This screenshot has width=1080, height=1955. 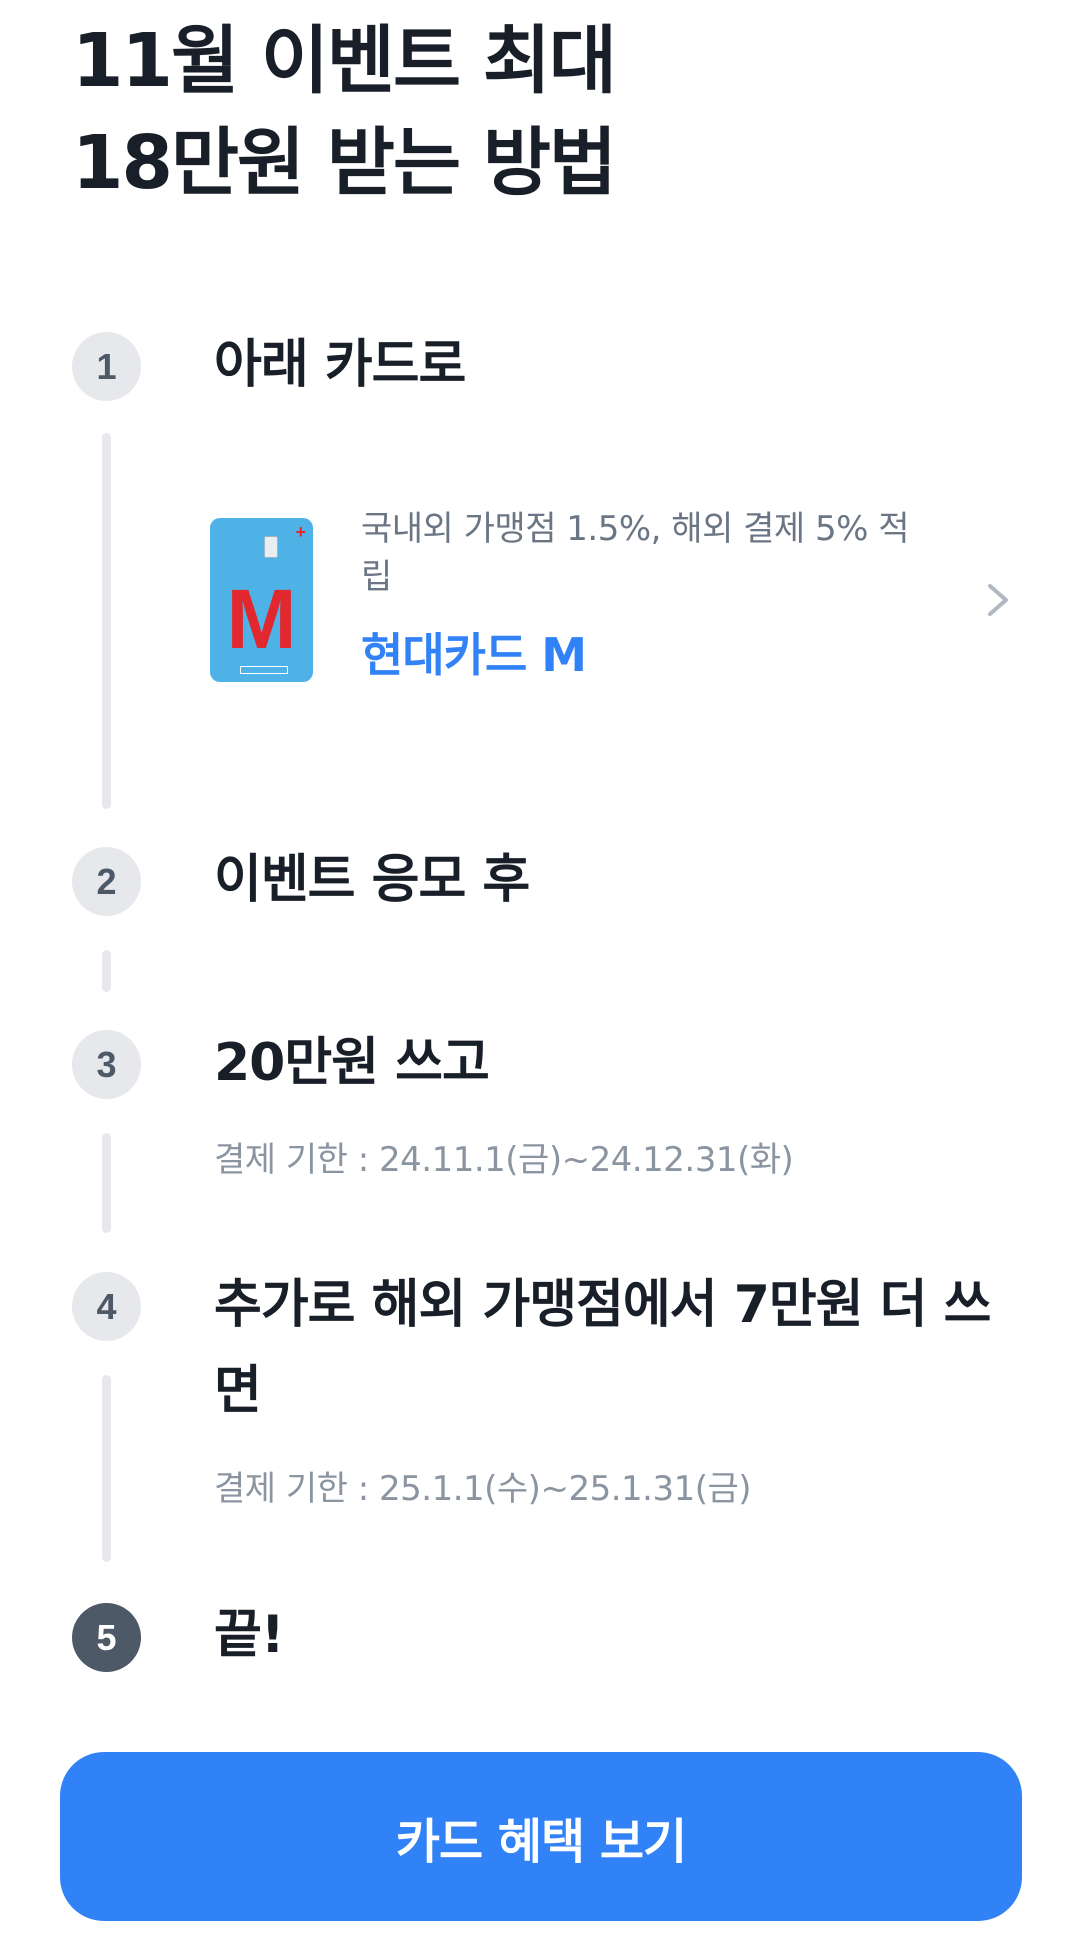 What do you see at coordinates (249, 1635) in the screenshot?
I see `step-5-title: 끝!` at bounding box center [249, 1635].